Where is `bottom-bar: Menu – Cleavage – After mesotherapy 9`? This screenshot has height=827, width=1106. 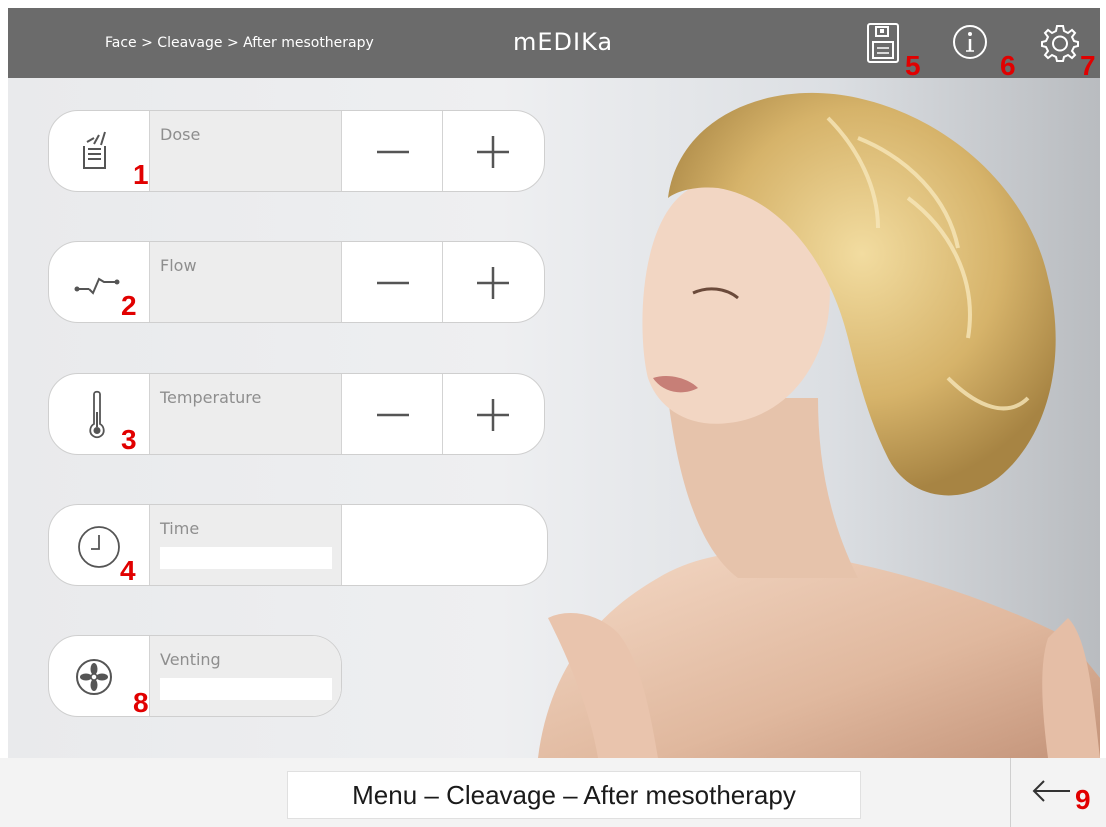 bottom-bar: Menu – Cleavage – After mesotherapy 9 is located at coordinates (553, 792).